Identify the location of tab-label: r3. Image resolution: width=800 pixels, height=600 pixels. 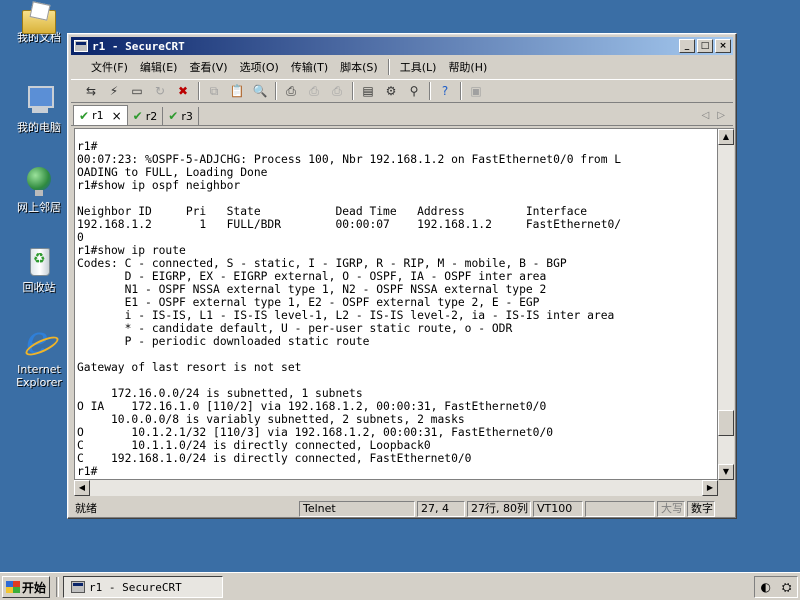
(187, 116).